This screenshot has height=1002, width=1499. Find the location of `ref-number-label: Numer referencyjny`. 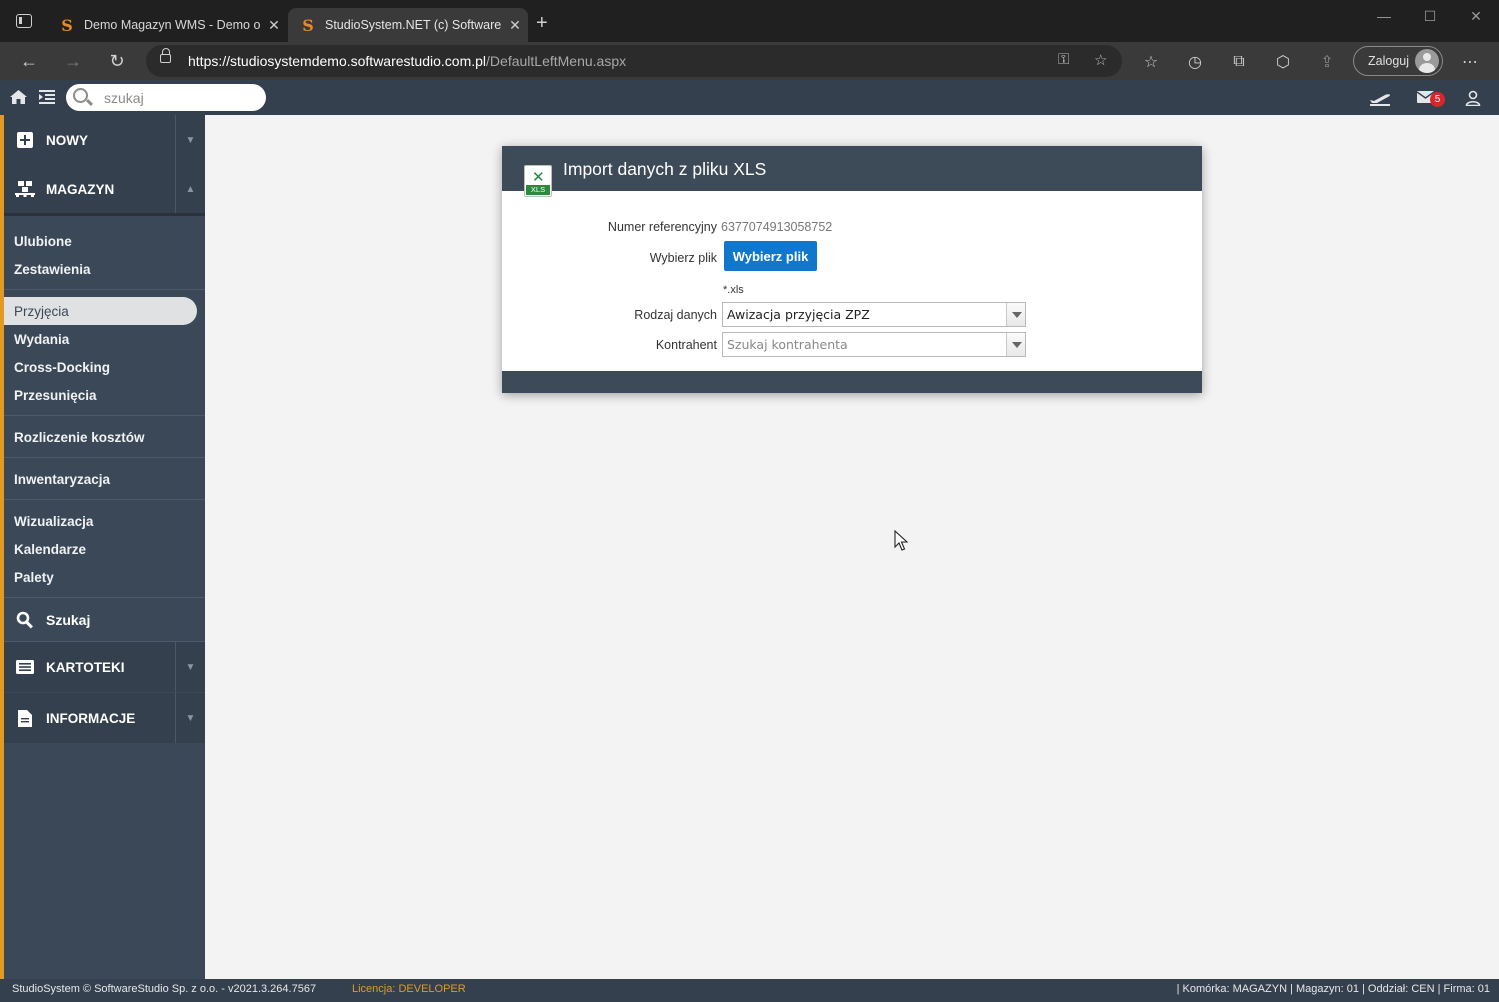

ref-number-label: Numer referencyjny is located at coordinates (662, 227).